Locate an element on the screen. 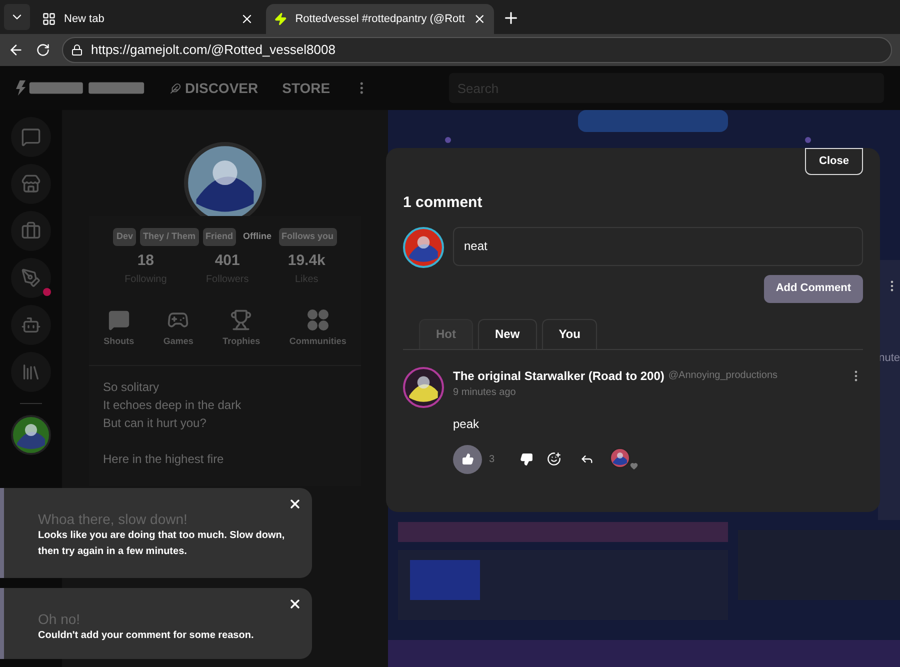 The height and width of the screenshot is (667, 900). url-text: https://gamejolt.com/@Rotted_vessel8008 is located at coordinates (213, 50).